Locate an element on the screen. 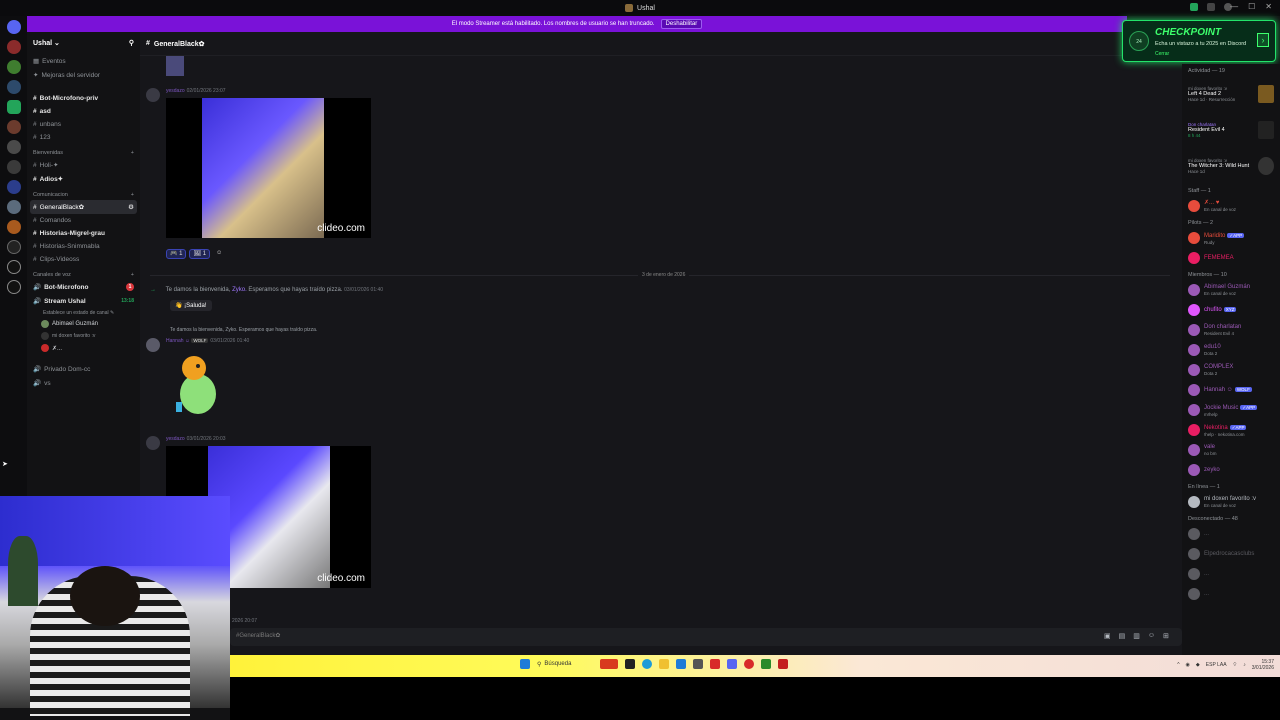 The width and height of the screenshot is (1280, 720). close-button: ✕ is located at coordinates (1268, 6).